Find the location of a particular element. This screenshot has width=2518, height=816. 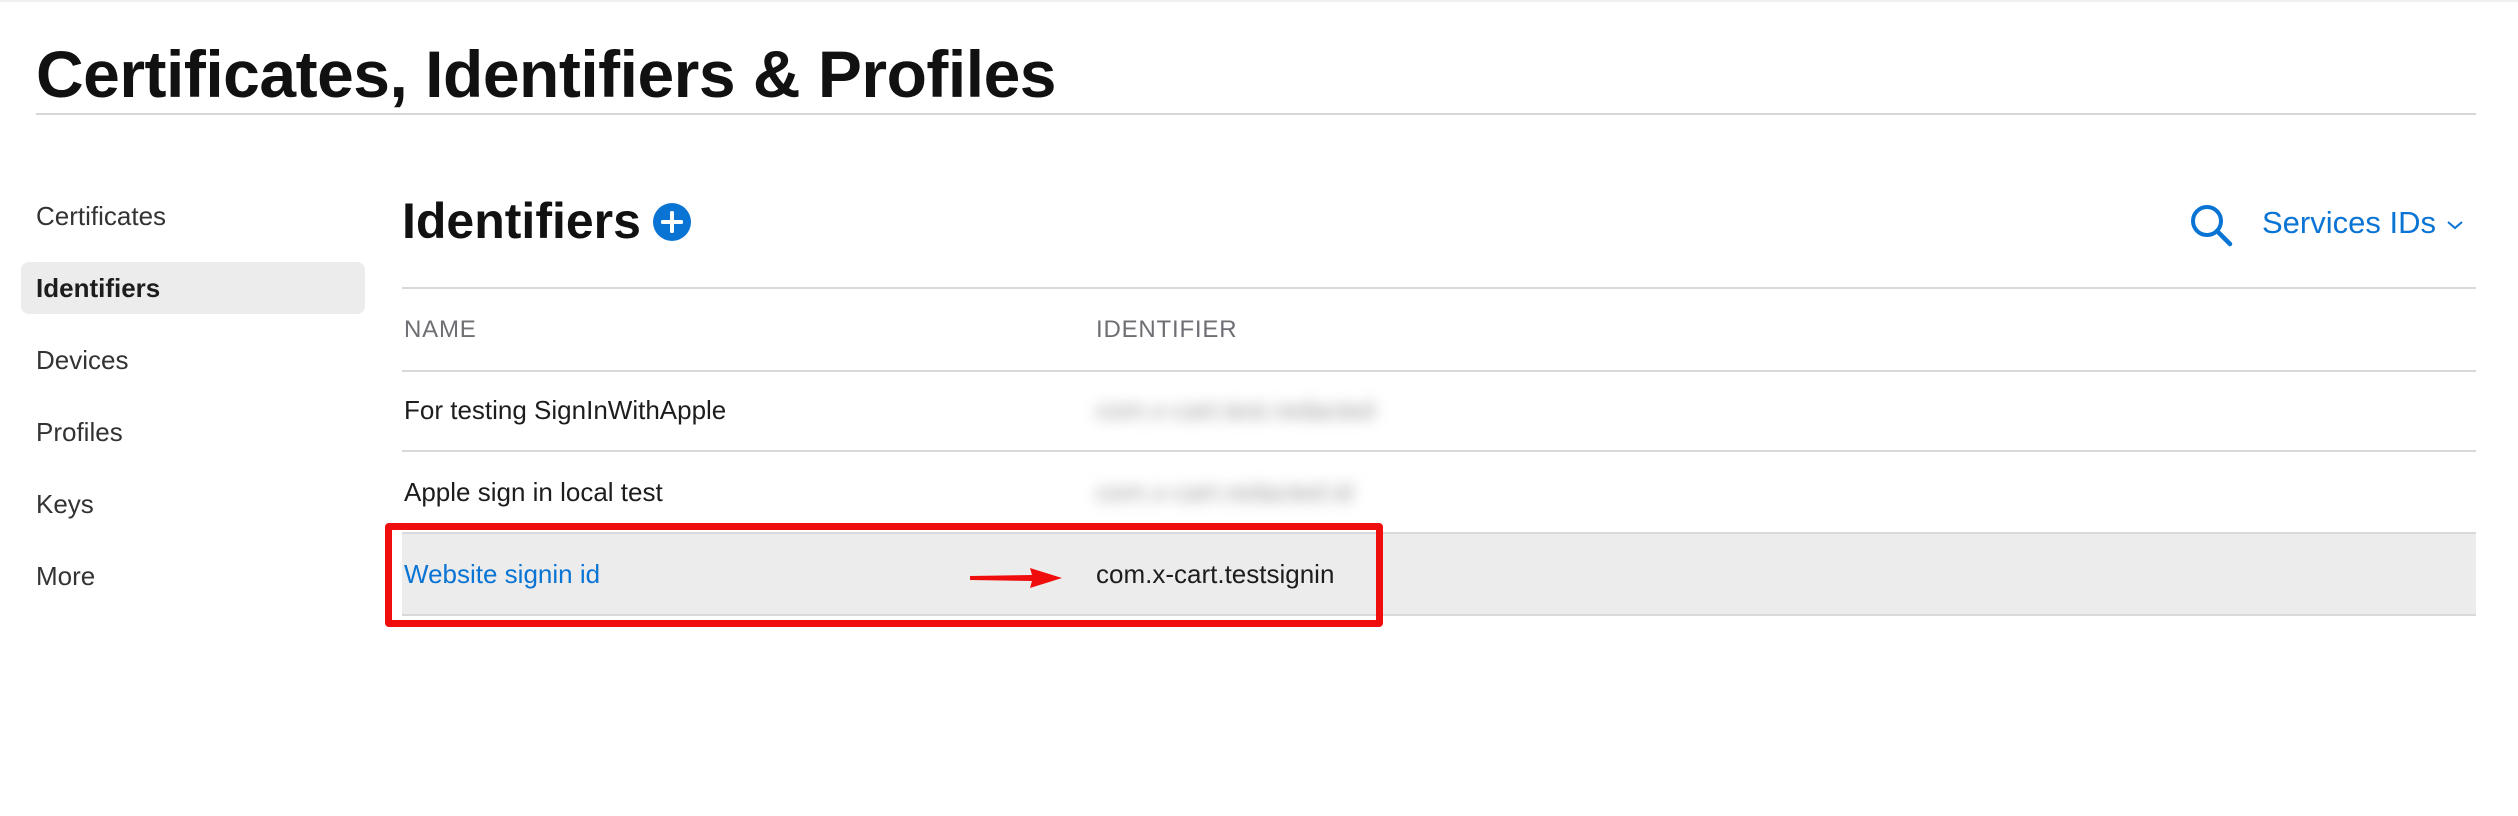

search-icon is located at coordinates (2211, 225).